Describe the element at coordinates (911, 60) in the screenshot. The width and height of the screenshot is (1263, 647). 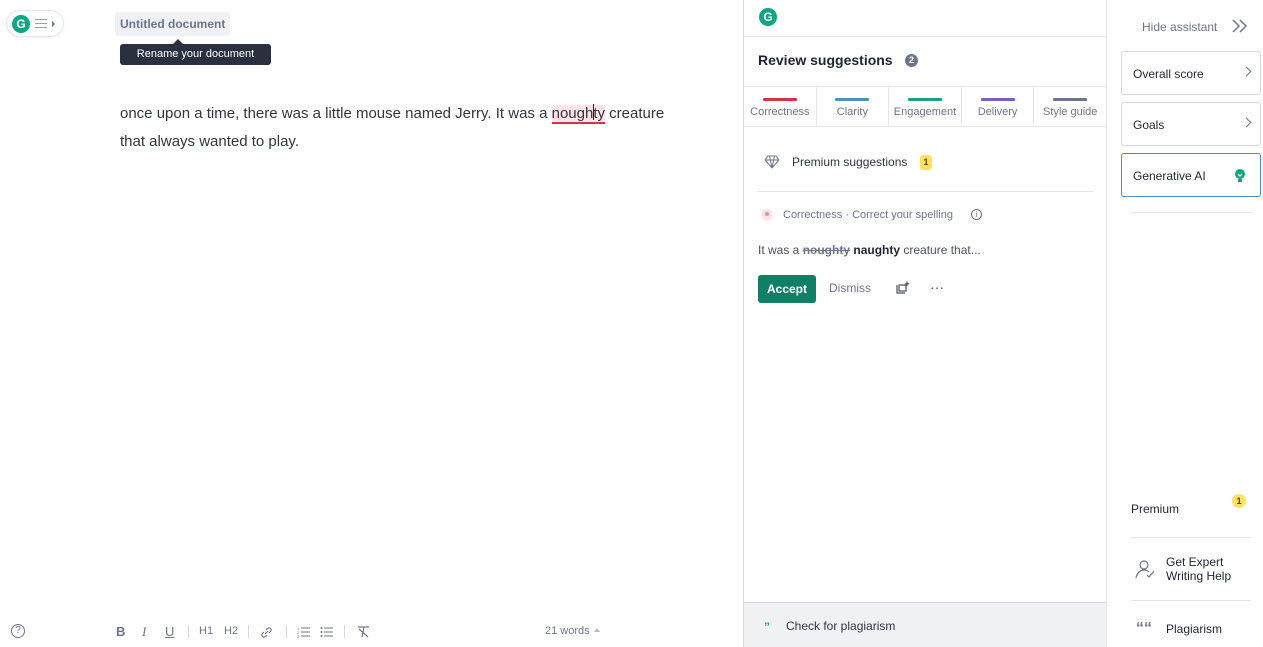
I see `review-count-badge: 2` at that location.